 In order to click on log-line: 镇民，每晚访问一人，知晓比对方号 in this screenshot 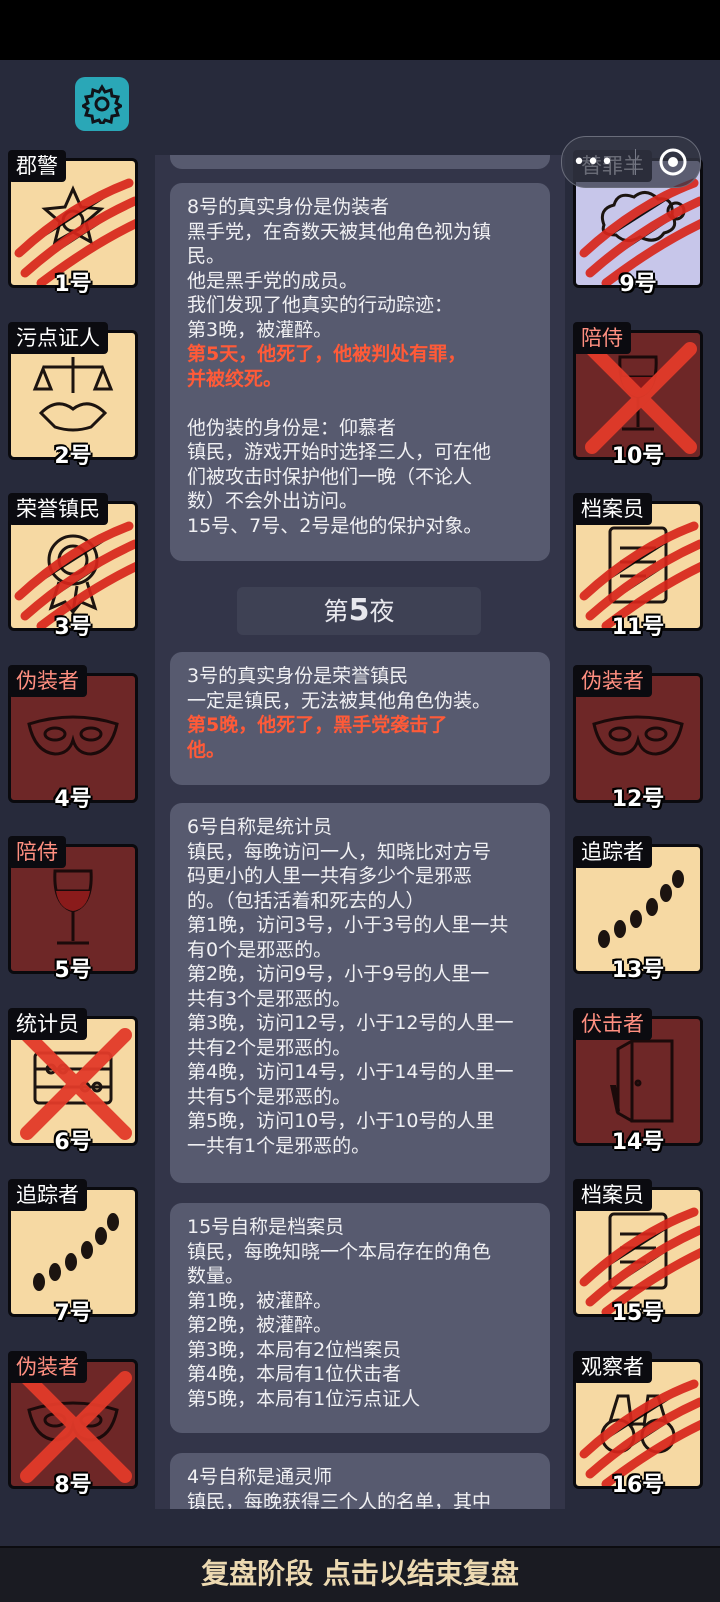, I will do `click(339, 851)`.